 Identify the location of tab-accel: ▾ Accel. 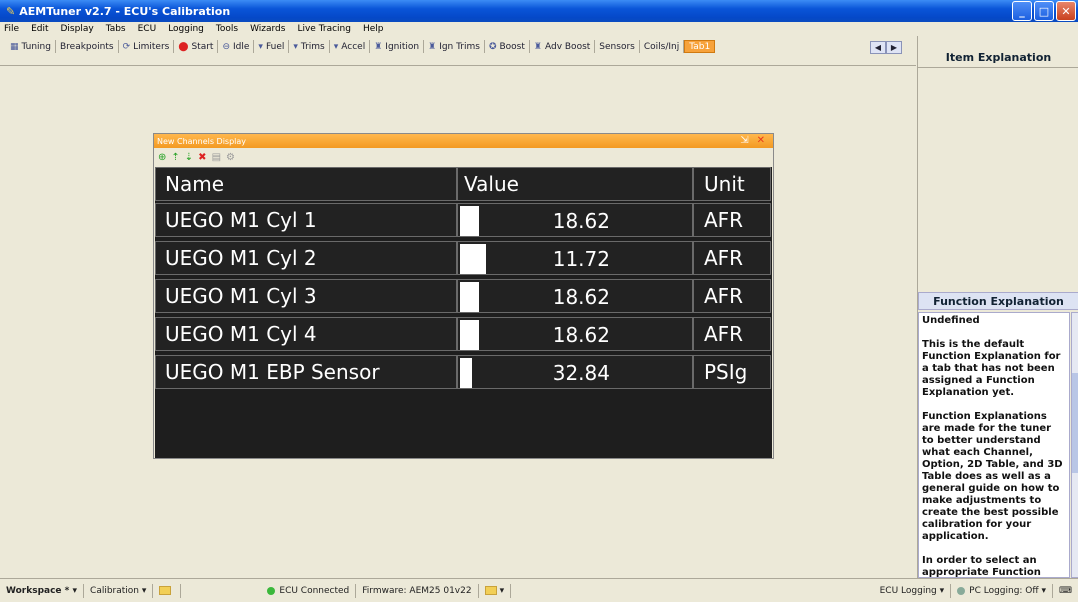
(350, 46).